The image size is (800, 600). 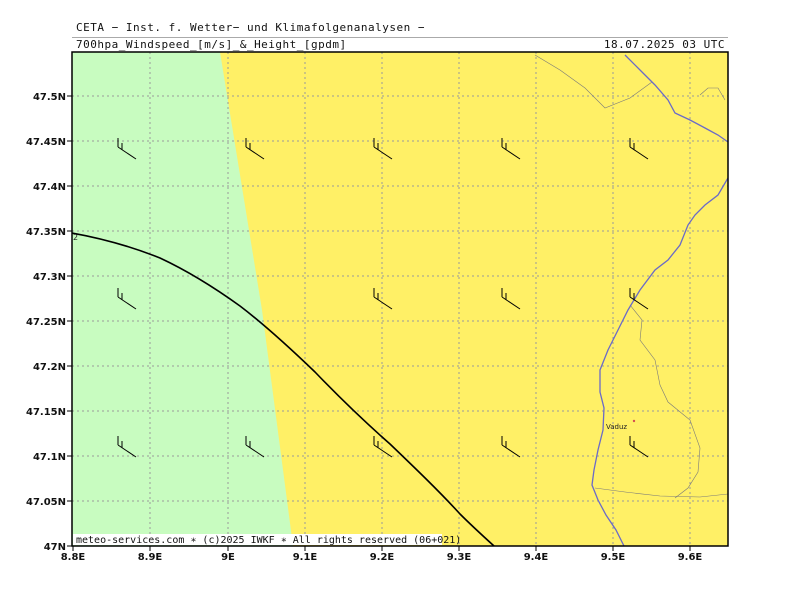 I want to click on y-tick-label: 47.45N, so click(x=46, y=142).